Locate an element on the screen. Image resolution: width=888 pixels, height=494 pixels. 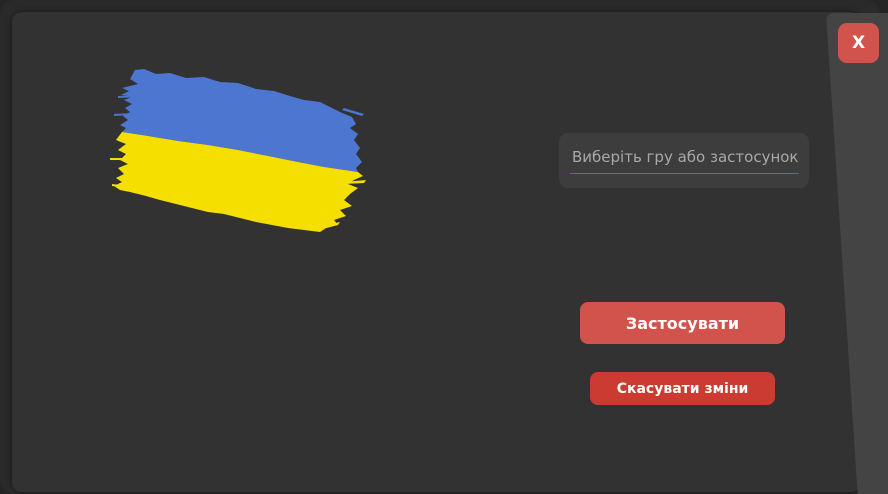
apply-button: Застосувати is located at coordinates (682, 323).